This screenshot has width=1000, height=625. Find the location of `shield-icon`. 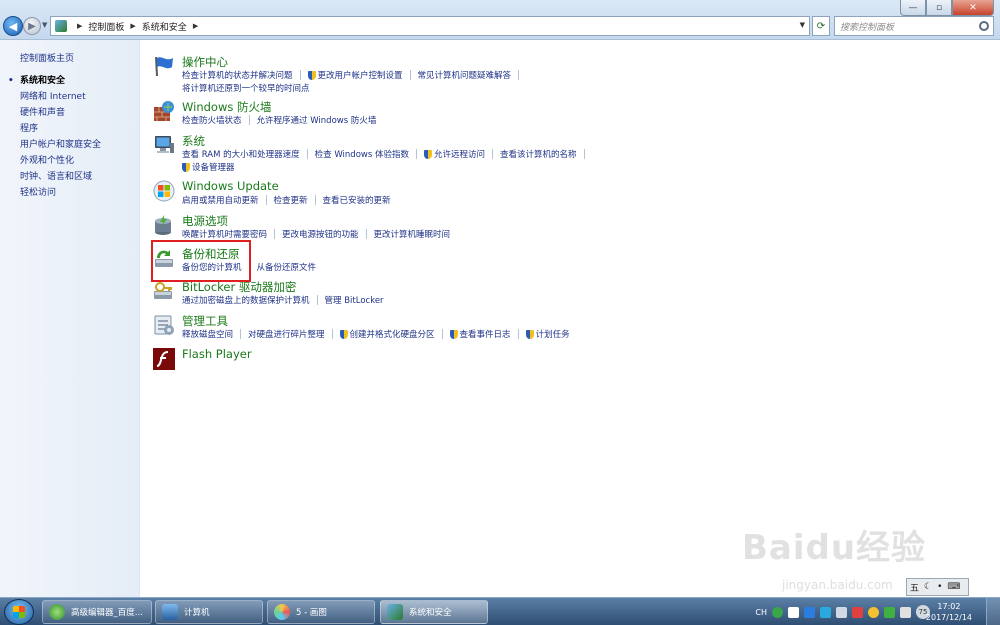

shield-icon is located at coordinates (809, 612).